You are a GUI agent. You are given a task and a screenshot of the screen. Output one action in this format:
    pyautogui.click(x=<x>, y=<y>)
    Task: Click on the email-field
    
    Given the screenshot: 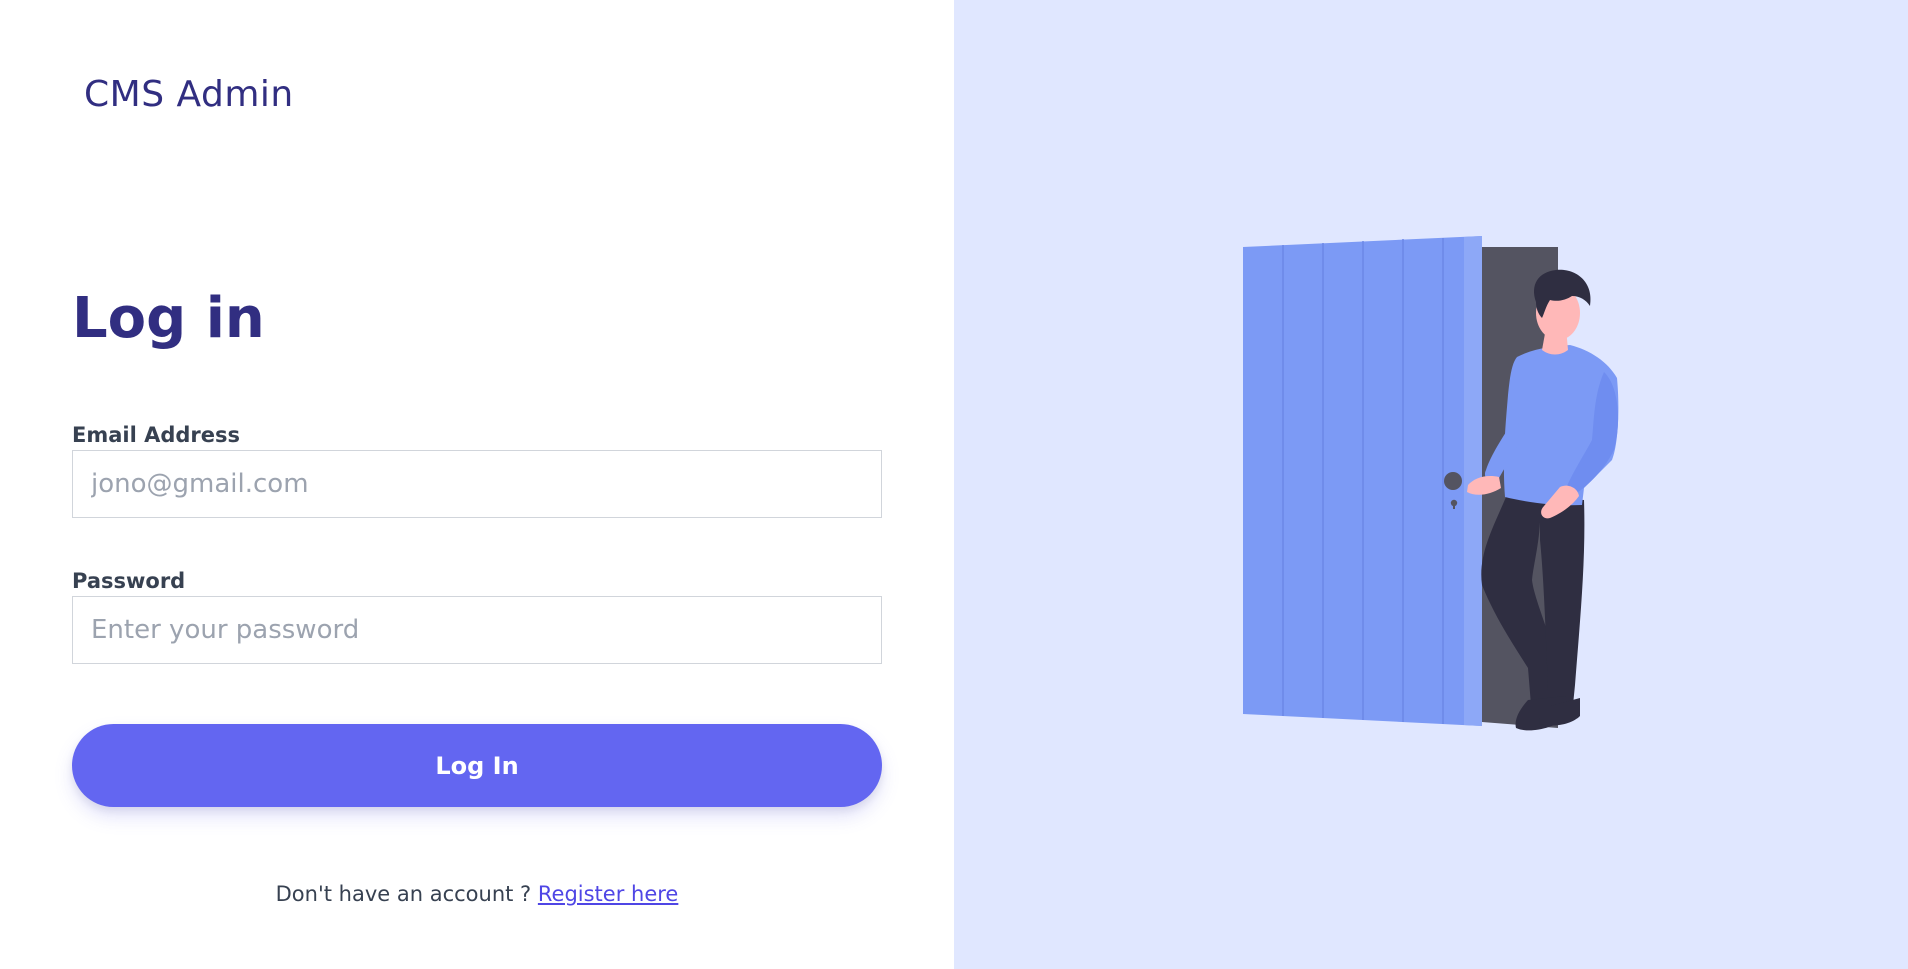 What is the action you would take?
    pyautogui.click(x=477, y=484)
    